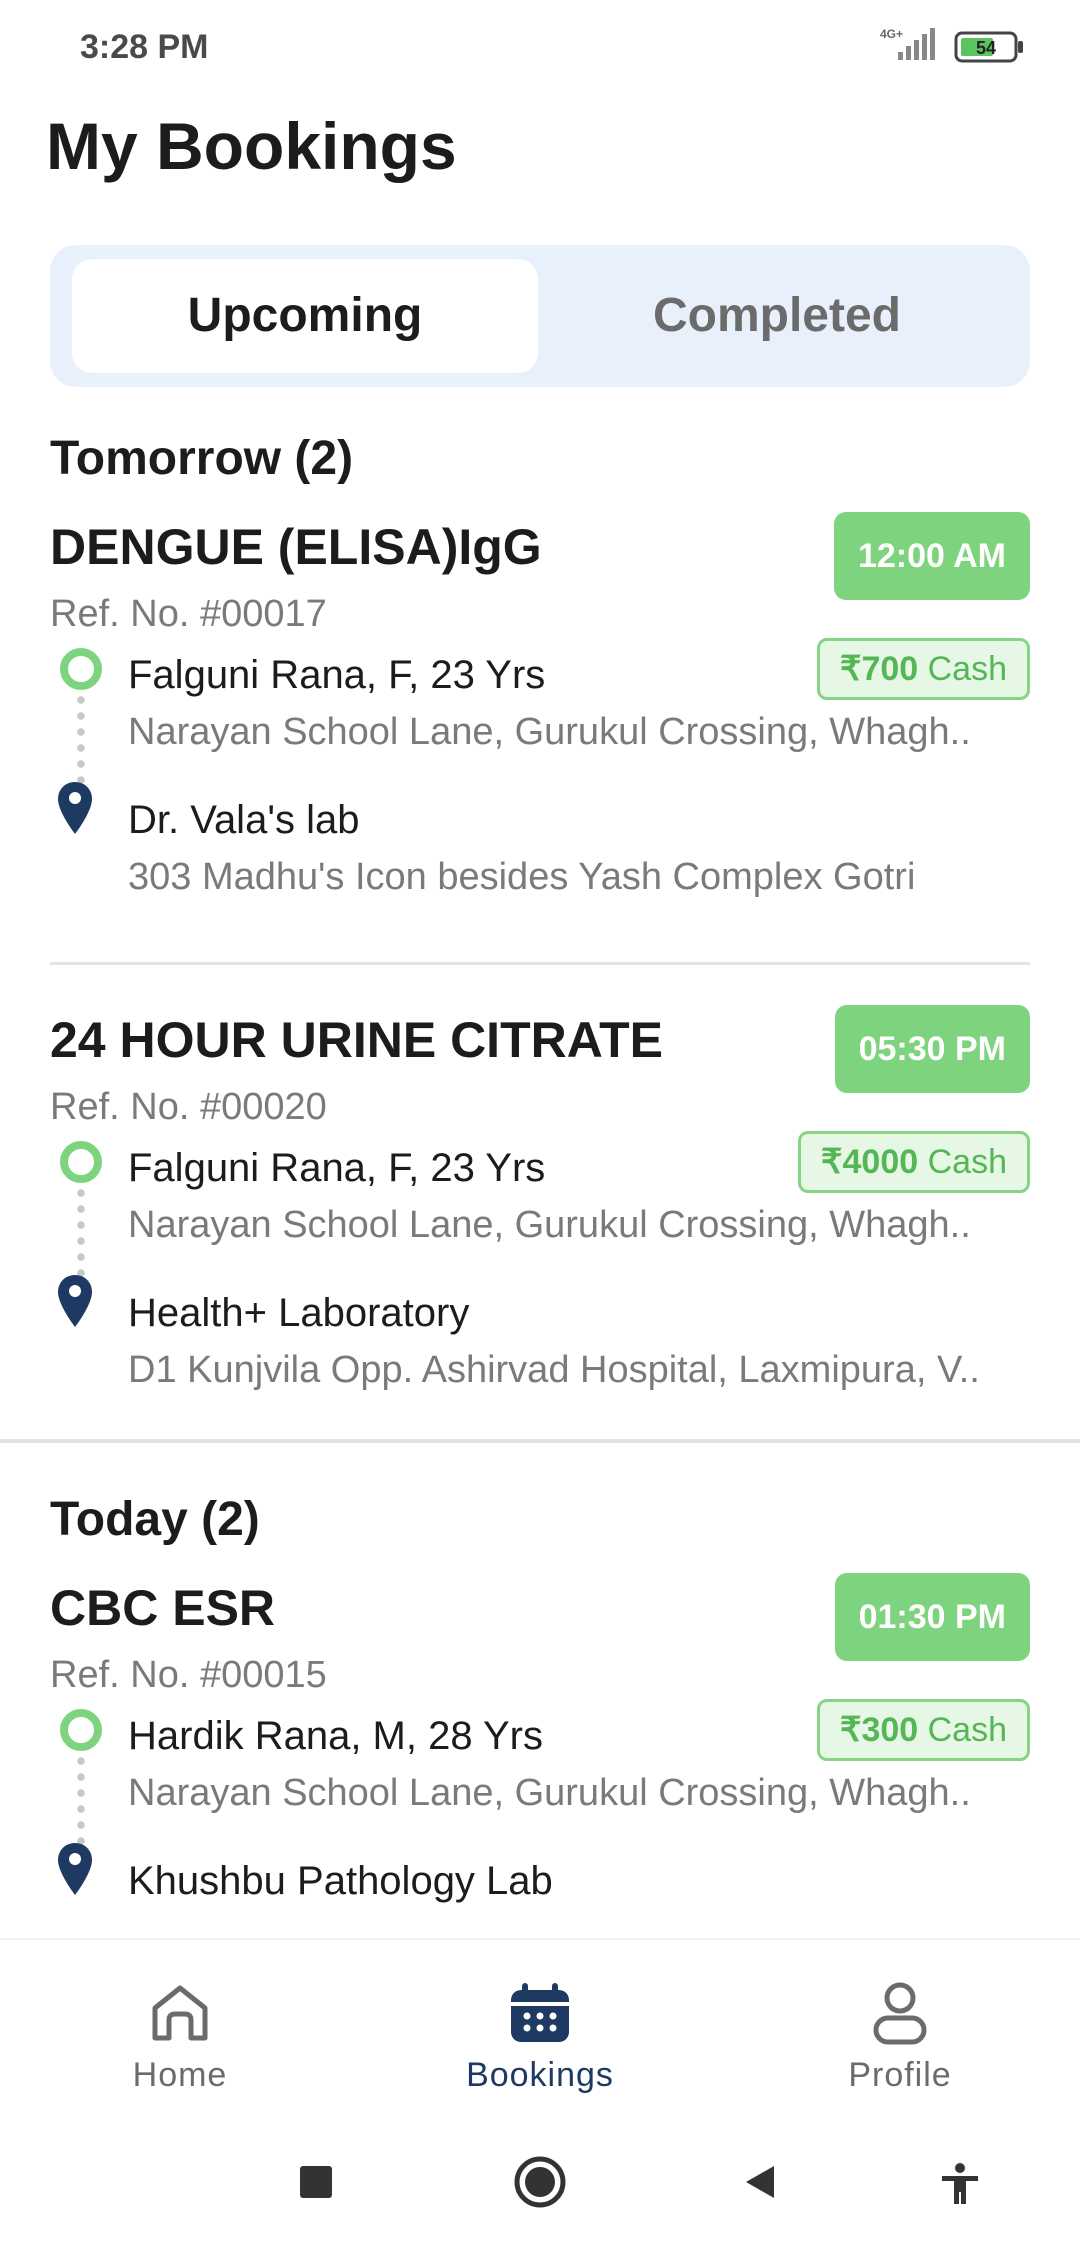  I want to click on lab-name: Health+ Laboratory, so click(299, 1313).